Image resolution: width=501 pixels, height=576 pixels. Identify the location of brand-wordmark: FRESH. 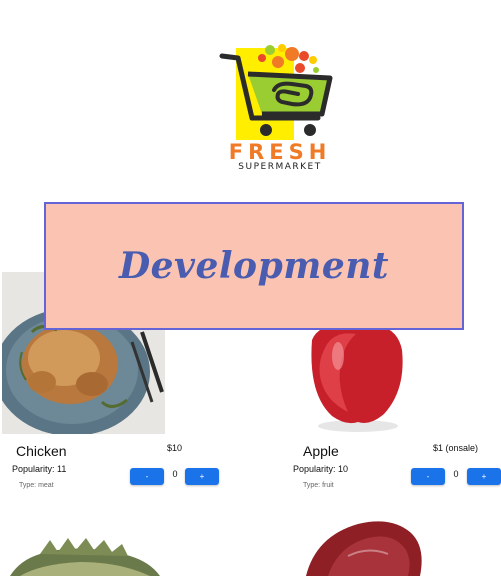
(280, 152).